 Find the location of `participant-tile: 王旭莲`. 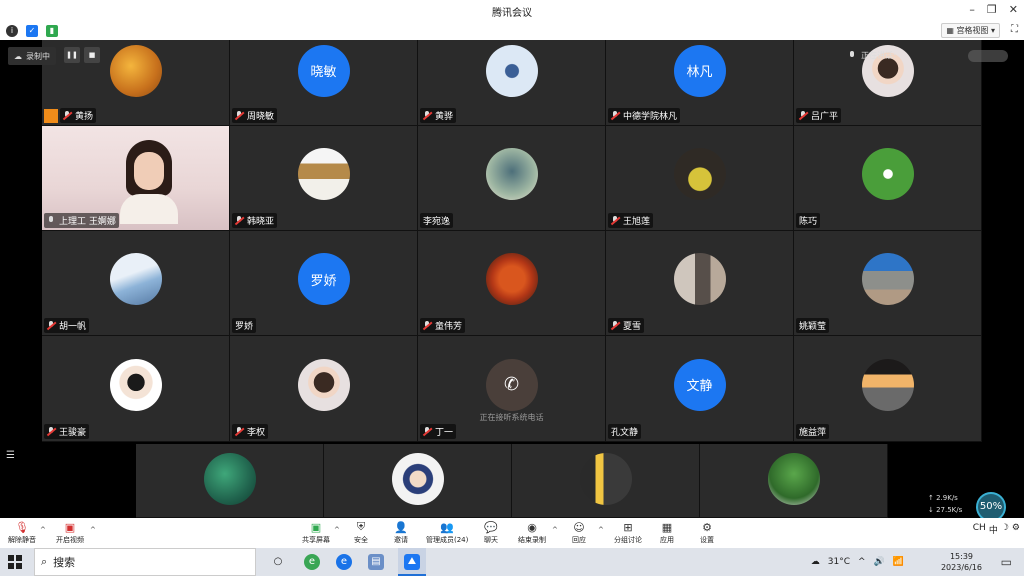

participant-tile: 王旭莲 is located at coordinates (700, 178).